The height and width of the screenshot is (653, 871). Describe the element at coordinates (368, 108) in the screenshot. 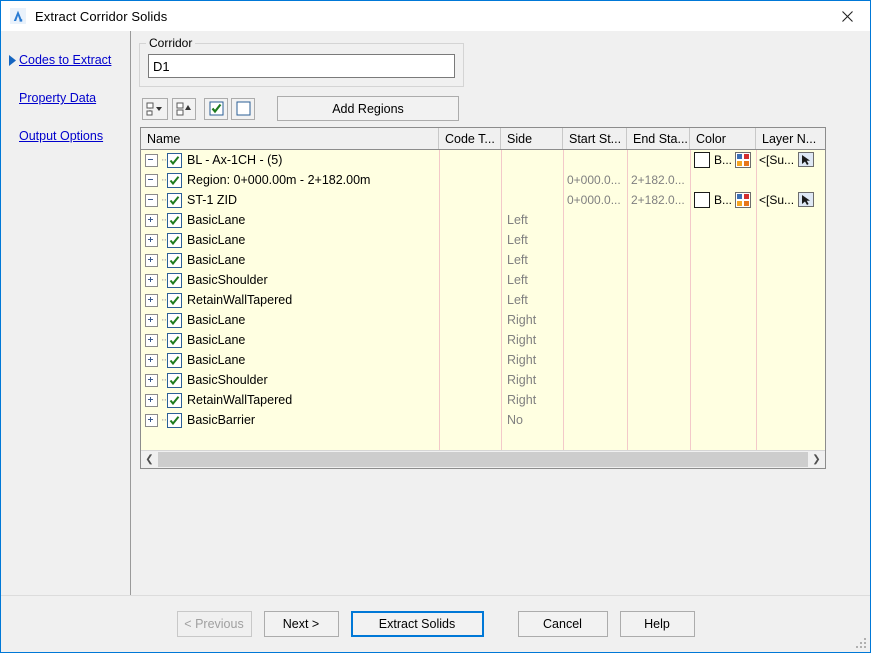

I see `add-regions-button: Add Regions` at that location.